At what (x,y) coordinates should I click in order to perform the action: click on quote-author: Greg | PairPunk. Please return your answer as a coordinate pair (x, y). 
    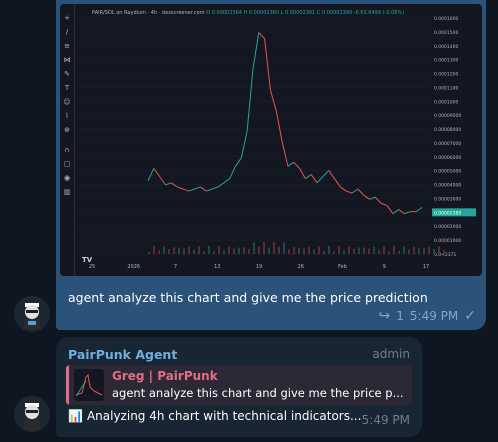
    Looking at the image, I should click on (165, 376).